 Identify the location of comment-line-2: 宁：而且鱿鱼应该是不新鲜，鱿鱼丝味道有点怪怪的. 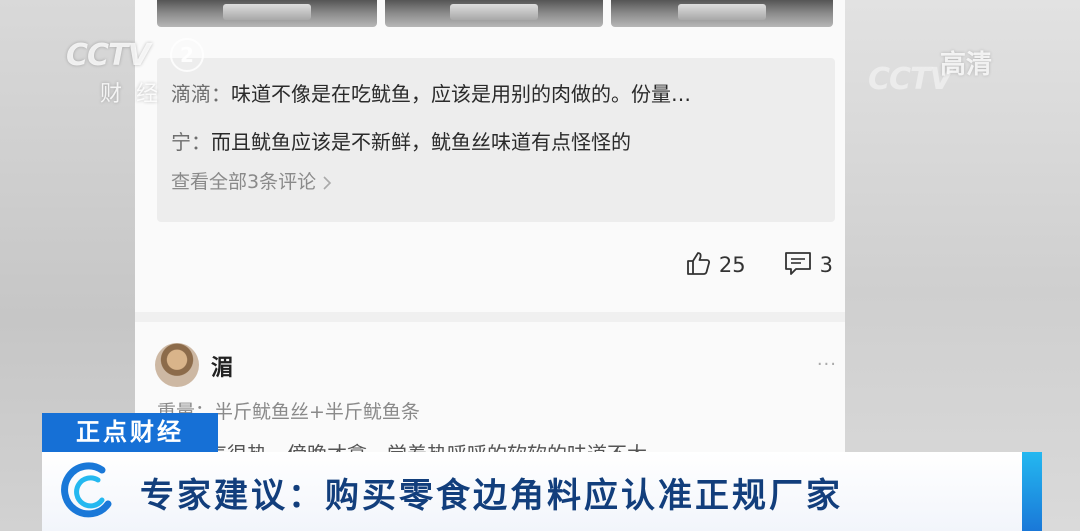
(401, 140).